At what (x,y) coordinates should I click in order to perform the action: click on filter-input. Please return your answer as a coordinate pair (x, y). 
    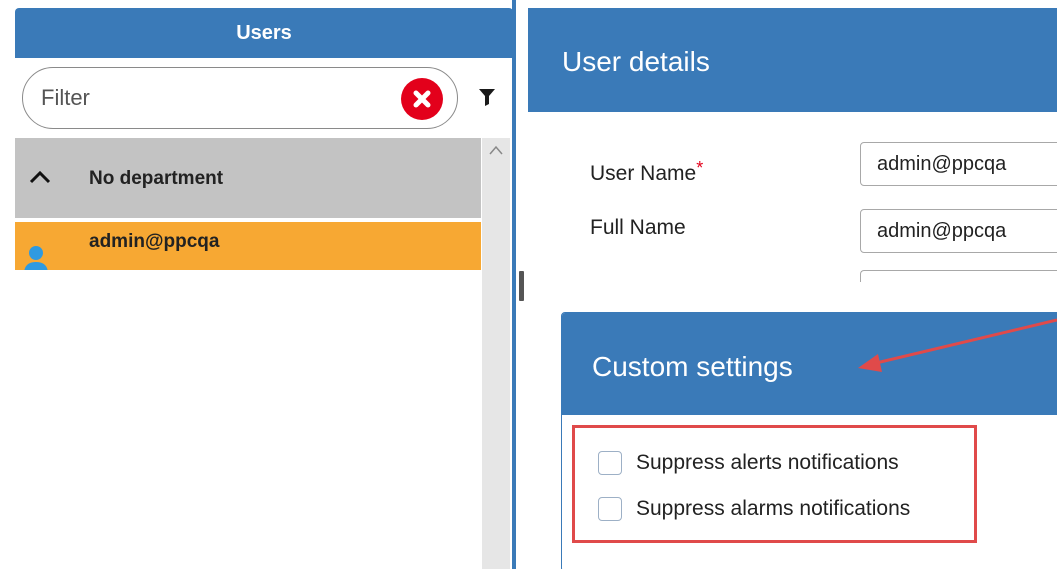
    Looking at the image, I should click on (214, 98).